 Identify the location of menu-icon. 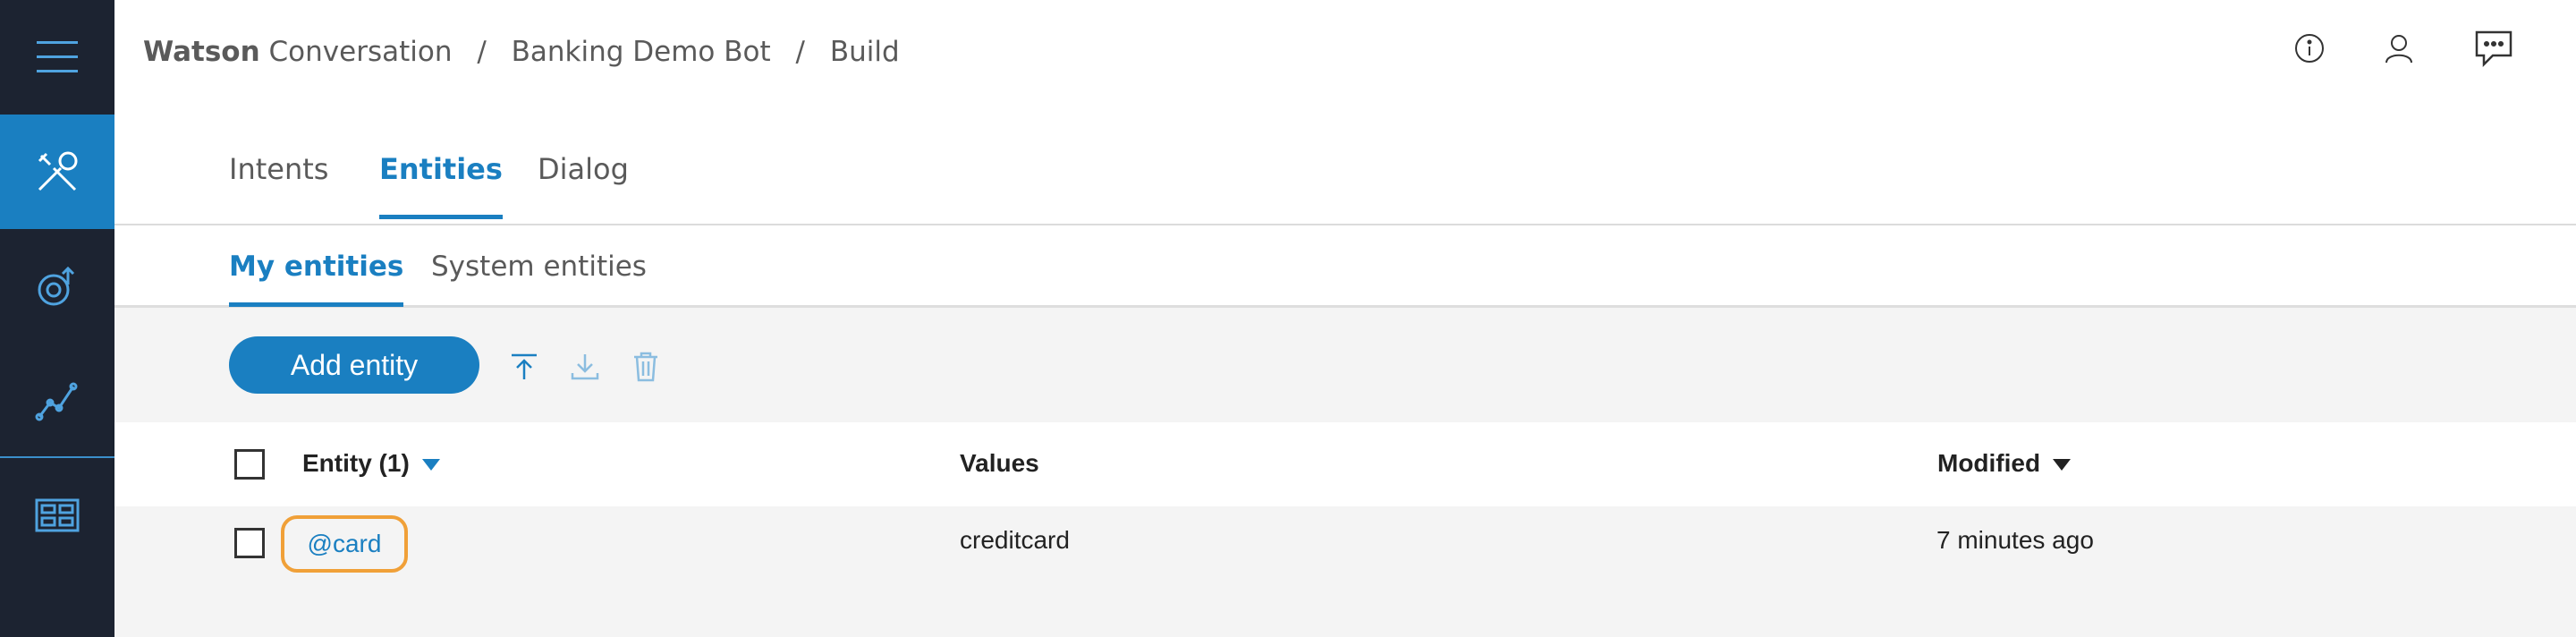
(57, 56).